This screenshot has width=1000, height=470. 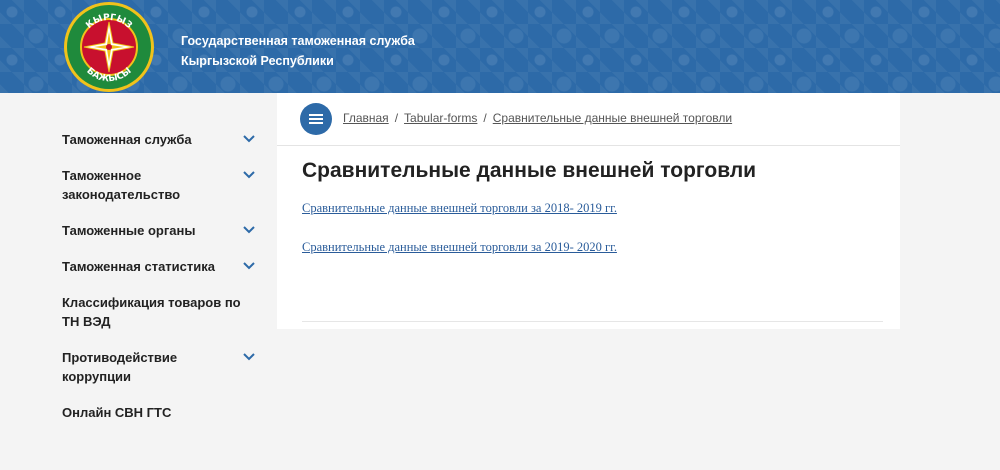 I want to click on sidebar-item-online-svn: Онлайн СВН ГТС, so click(x=167, y=412).